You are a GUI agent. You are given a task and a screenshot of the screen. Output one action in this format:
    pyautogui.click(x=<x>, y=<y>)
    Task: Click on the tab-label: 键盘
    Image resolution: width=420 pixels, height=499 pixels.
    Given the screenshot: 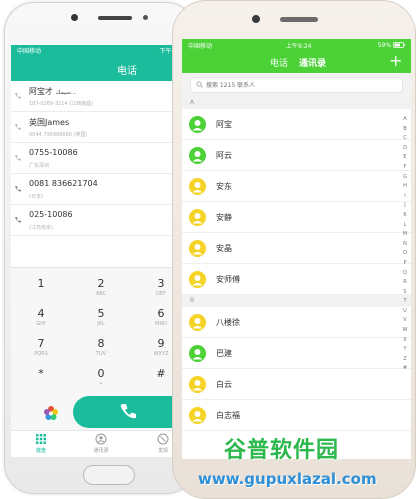 What is the action you would take?
    pyautogui.click(x=40, y=451)
    